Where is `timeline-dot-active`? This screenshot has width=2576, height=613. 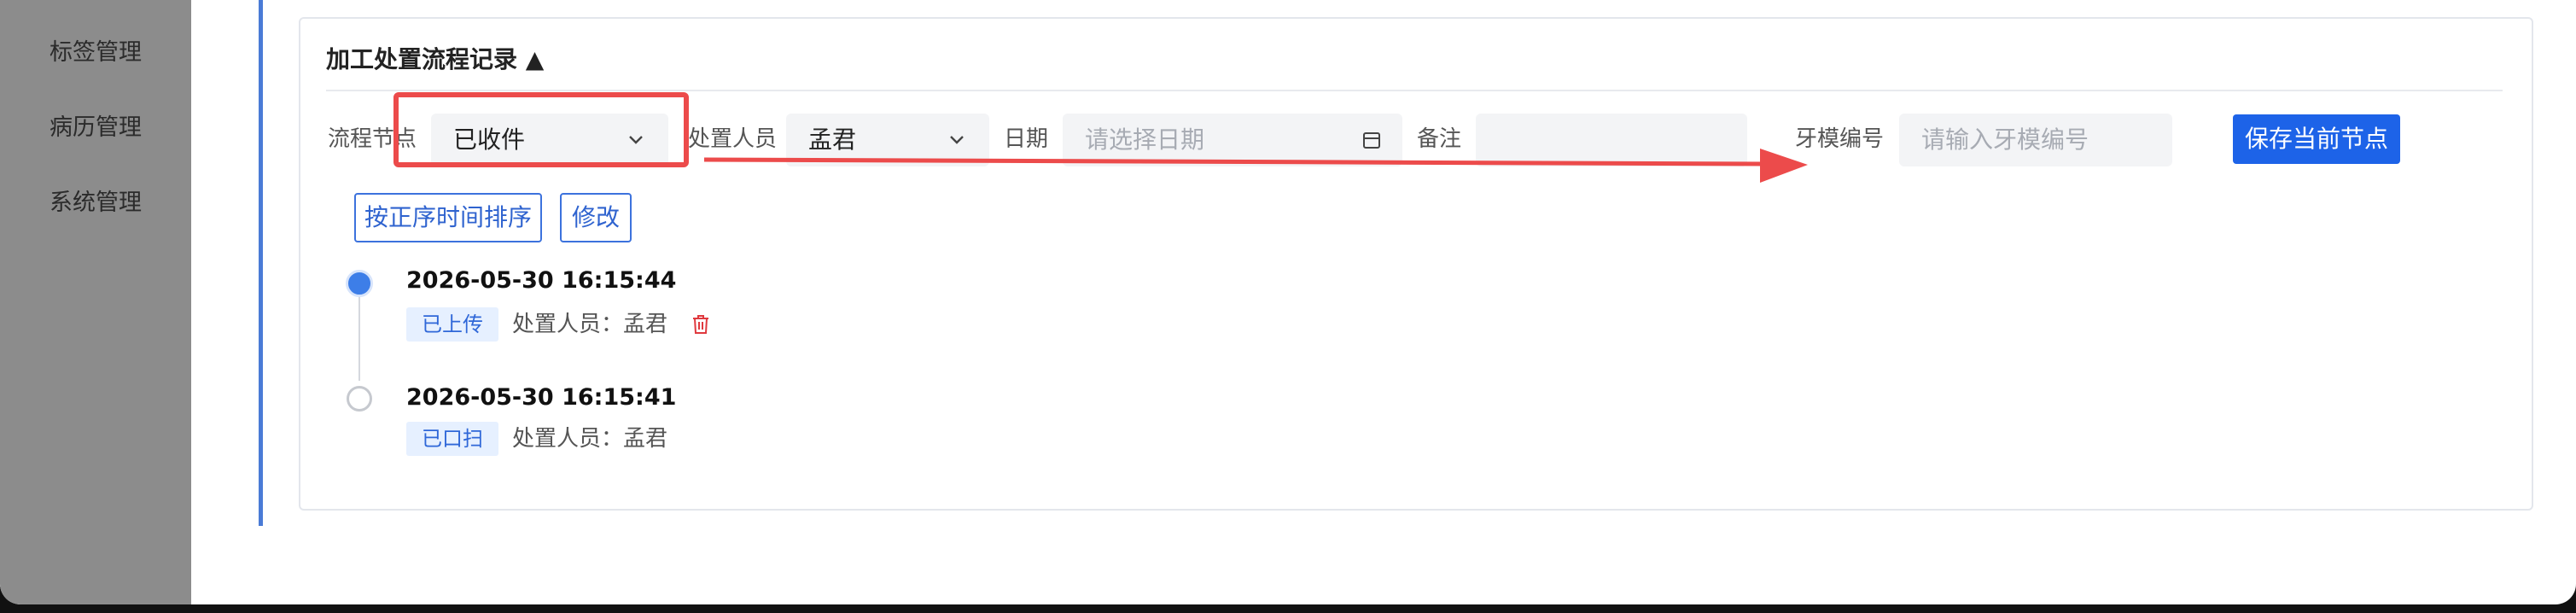 timeline-dot-active is located at coordinates (359, 283).